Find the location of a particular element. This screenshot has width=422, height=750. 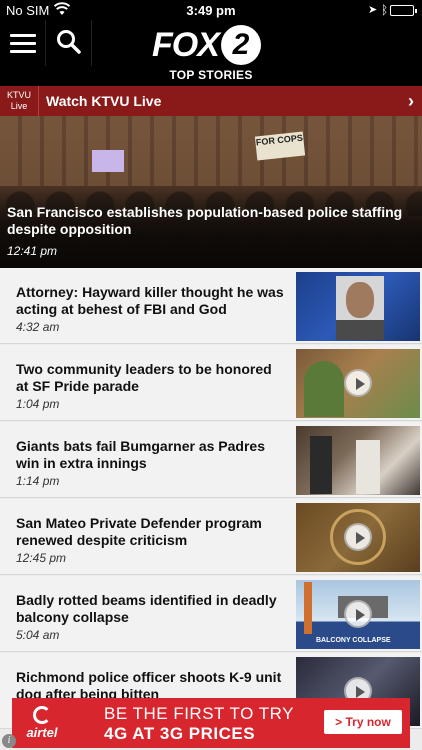

section-title: TOP STORIES is located at coordinates (211, 75).